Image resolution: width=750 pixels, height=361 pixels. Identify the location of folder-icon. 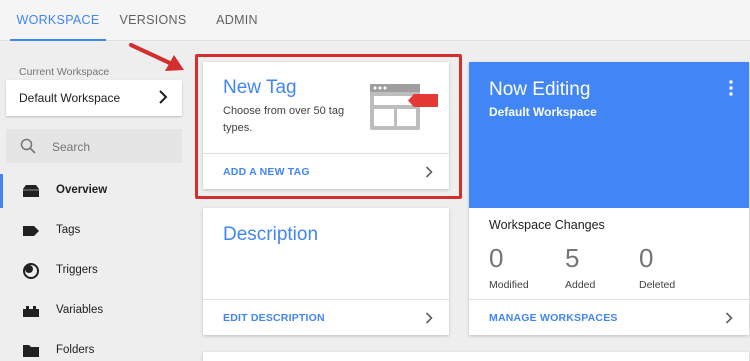
(31, 351).